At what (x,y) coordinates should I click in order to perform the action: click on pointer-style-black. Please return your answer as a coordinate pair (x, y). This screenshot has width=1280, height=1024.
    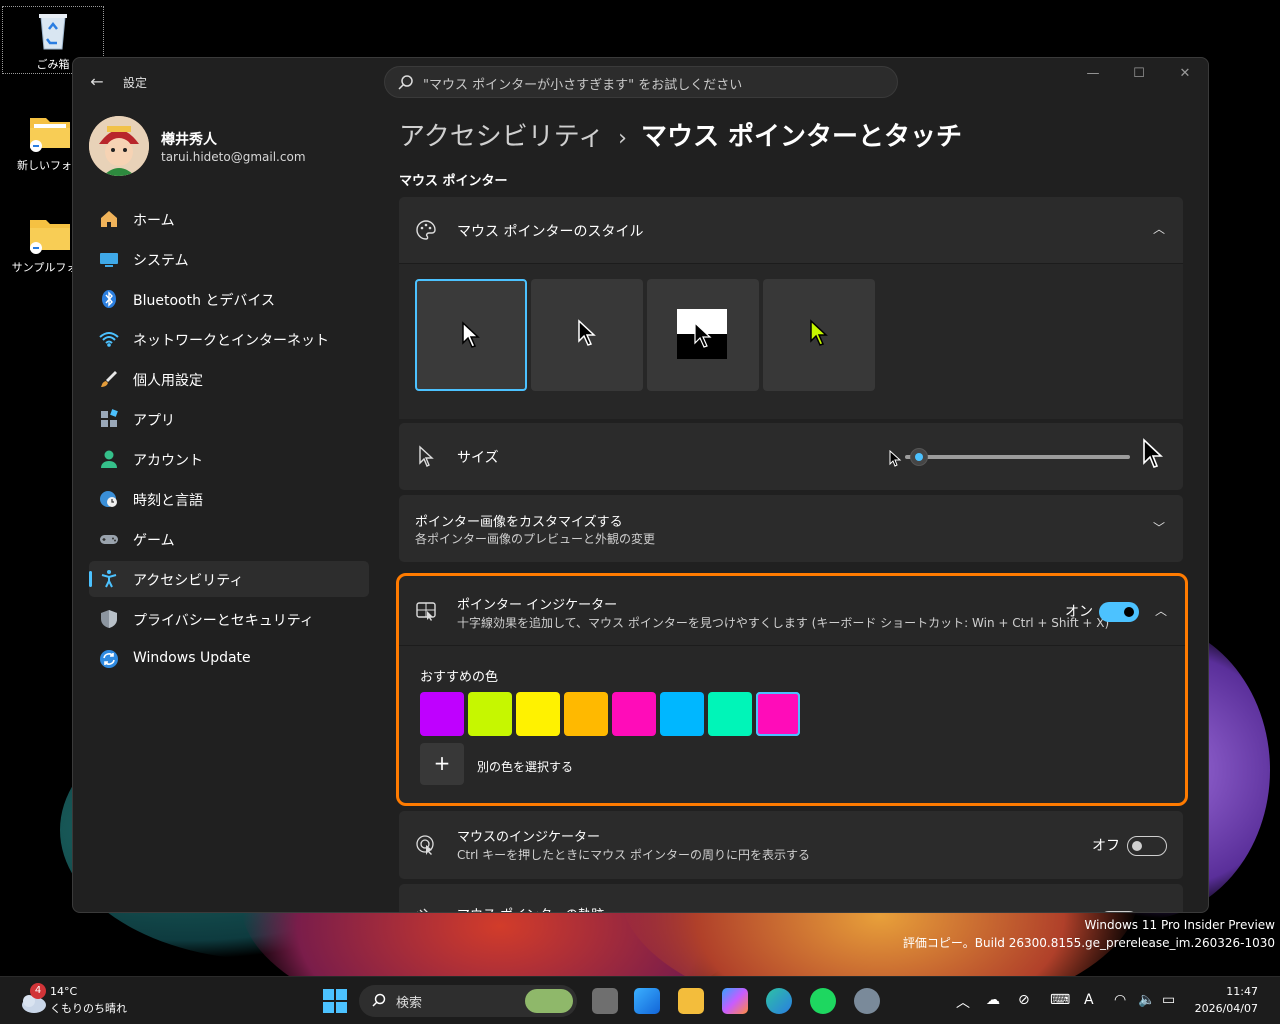
    Looking at the image, I should click on (587, 335).